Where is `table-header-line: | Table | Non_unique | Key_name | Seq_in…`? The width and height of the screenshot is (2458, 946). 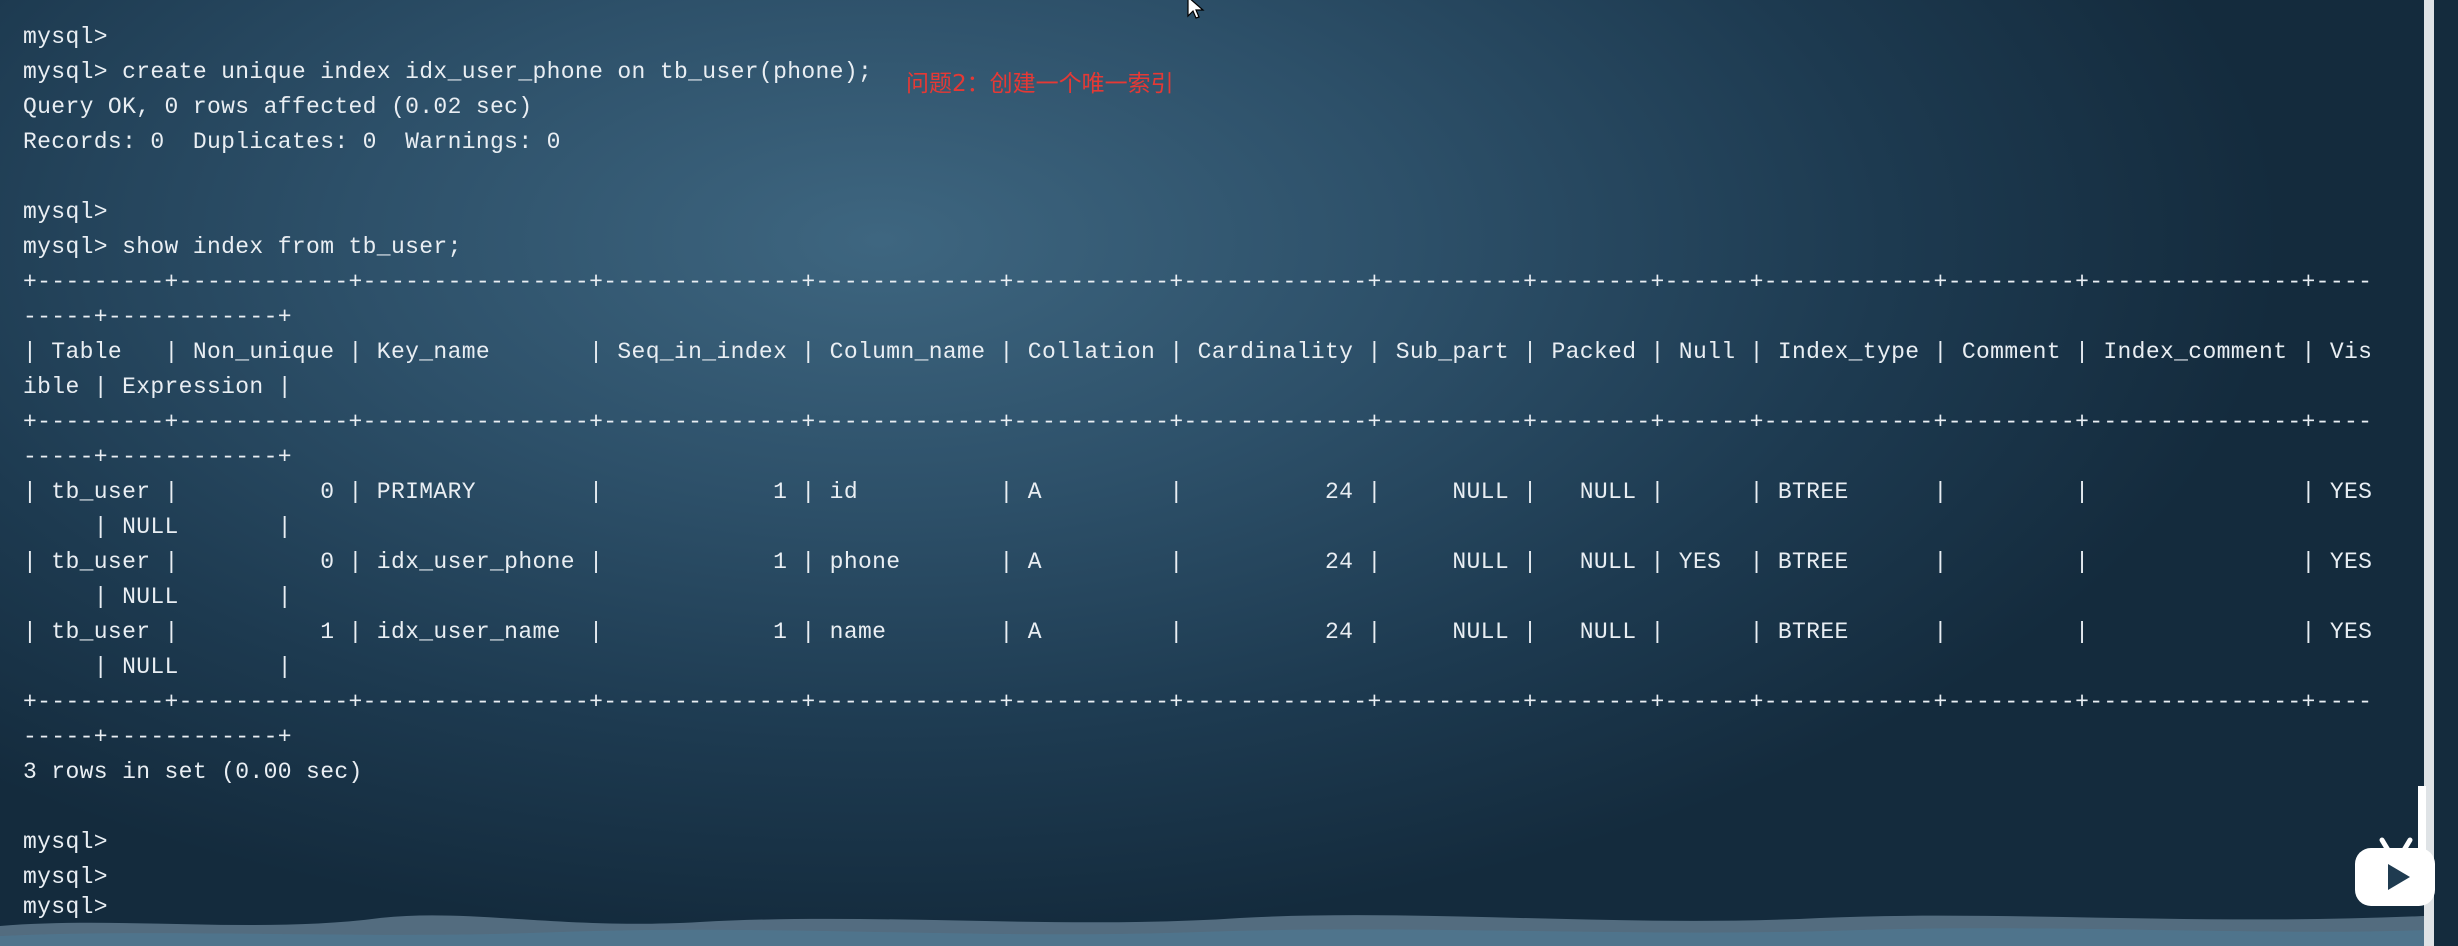 table-header-line: | Table | Non_unique | Key_name | Seq_in… is located at coordinates (1198, 352).